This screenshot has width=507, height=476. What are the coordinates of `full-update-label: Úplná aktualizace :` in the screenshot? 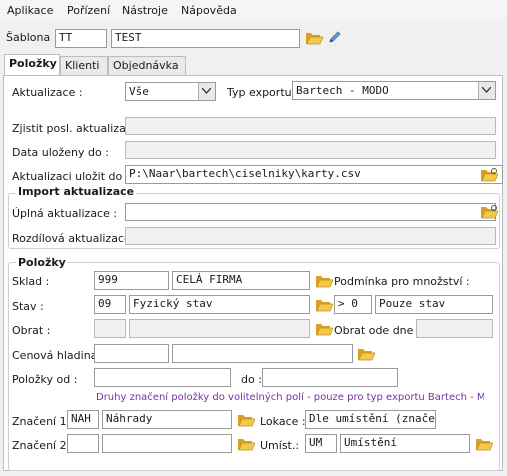 It's located at (65, 213).